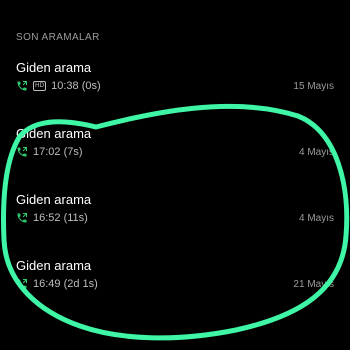 The image size is (350, 350). What do you see at coordinates (60, 218) in the screenshot?
I see `call-time: 16:52 (11s)` at bounding box center [60, 218].